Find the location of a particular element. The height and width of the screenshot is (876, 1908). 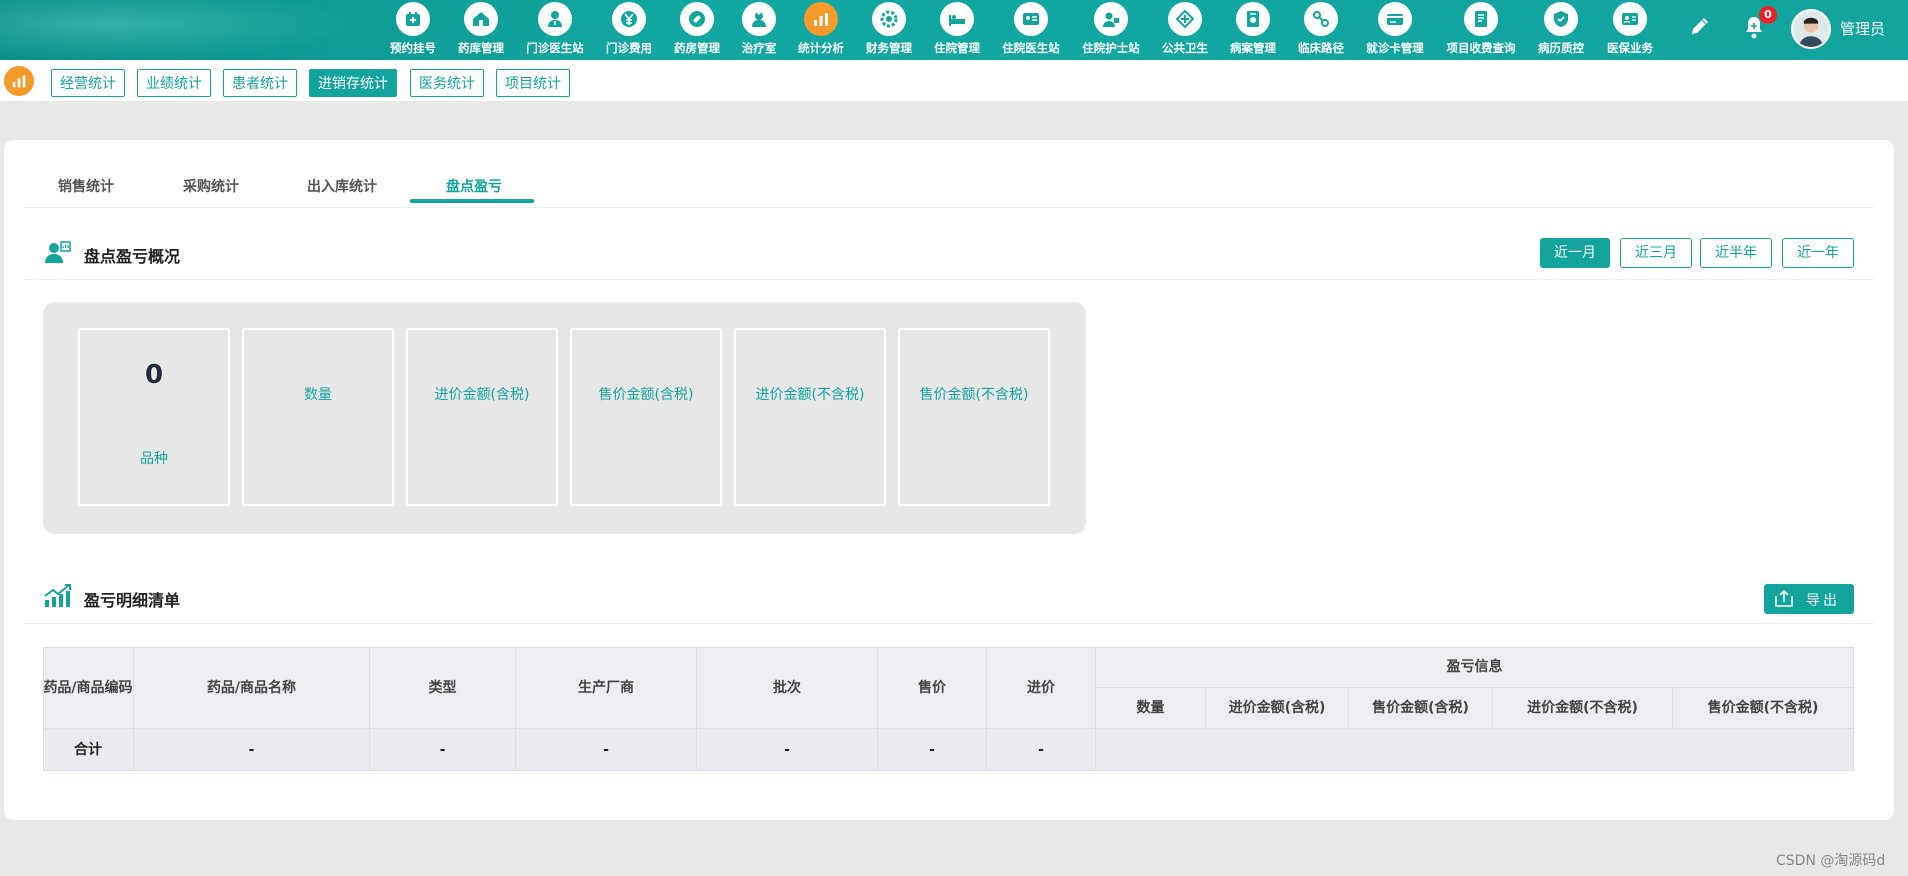

user-stats-icon is located at coordinates (58, 252).